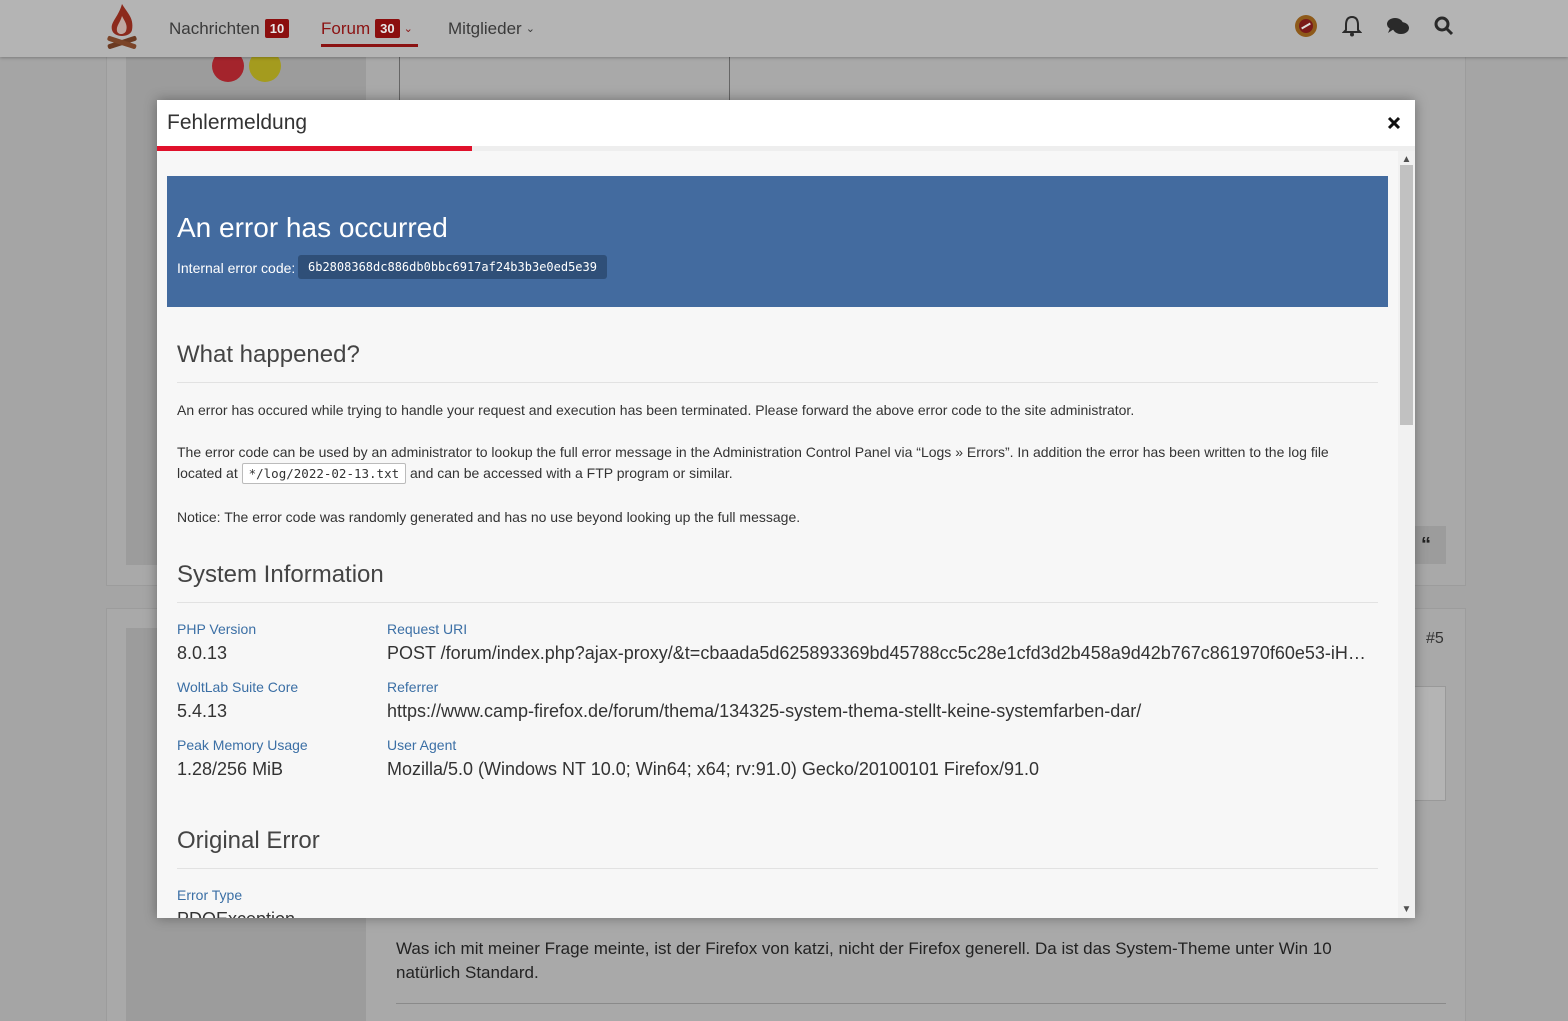 The width and height of the screenshot is (1568, 1021). What do you see at coordinates (921, 1003) in the screenshot?
I see `post-divider` at bounding box center [921, 1003].